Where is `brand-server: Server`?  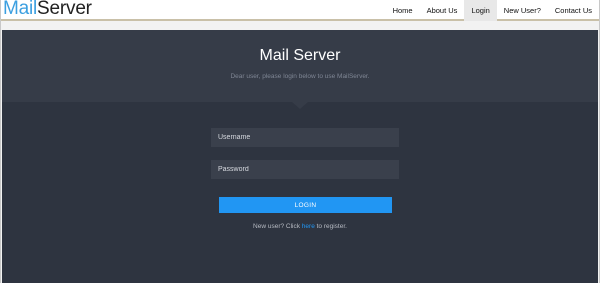
brand-server: Server is located at coordinates (64, 9).